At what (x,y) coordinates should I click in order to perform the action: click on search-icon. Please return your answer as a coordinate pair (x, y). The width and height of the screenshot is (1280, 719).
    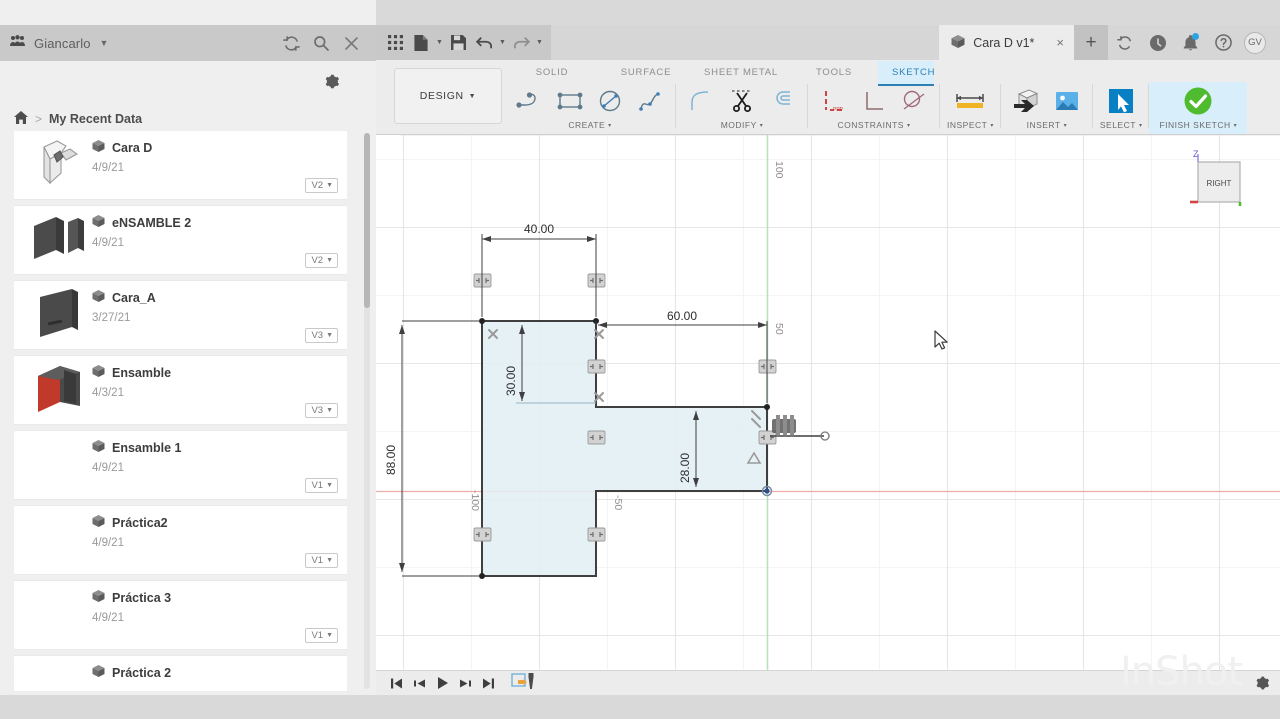
    Looking at the image, I should click on (321, 43).